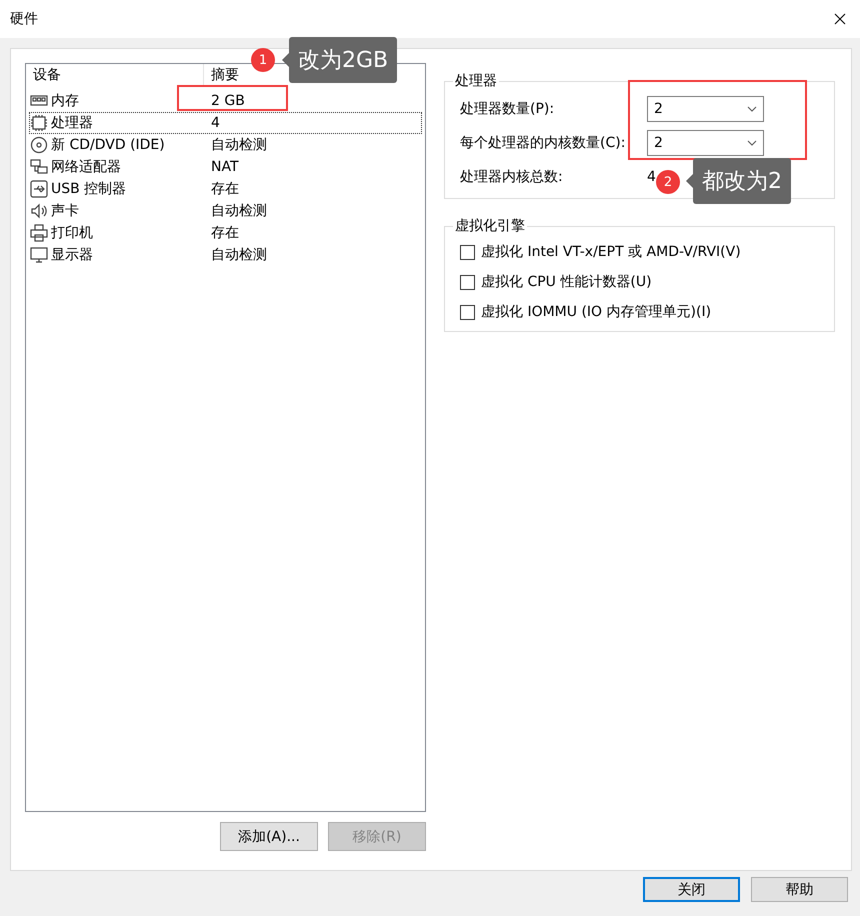 The width and height of the screenshot is (860, 916). What do you see at coordinates (611, 252) in the screenshot?
I see `checkbox-label: 虚拟化 Intel VT-x/EPT 或 AMD-V/RVI(V)` at bounding box center [611, 252].